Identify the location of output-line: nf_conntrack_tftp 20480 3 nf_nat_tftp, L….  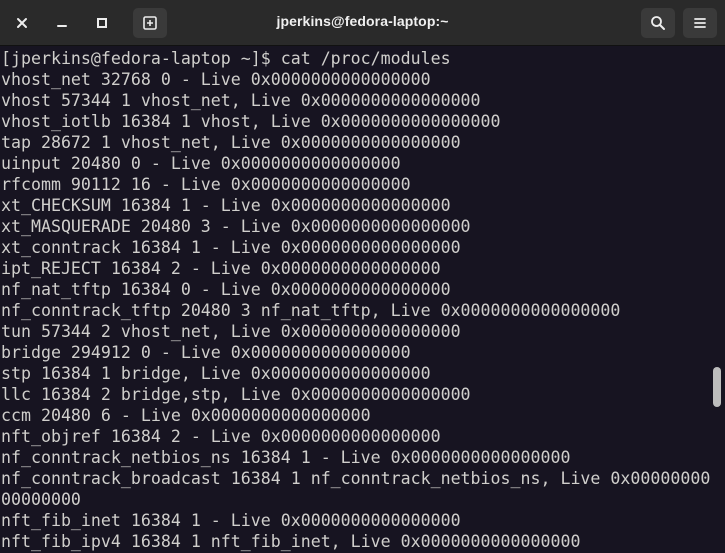
(311, 310).